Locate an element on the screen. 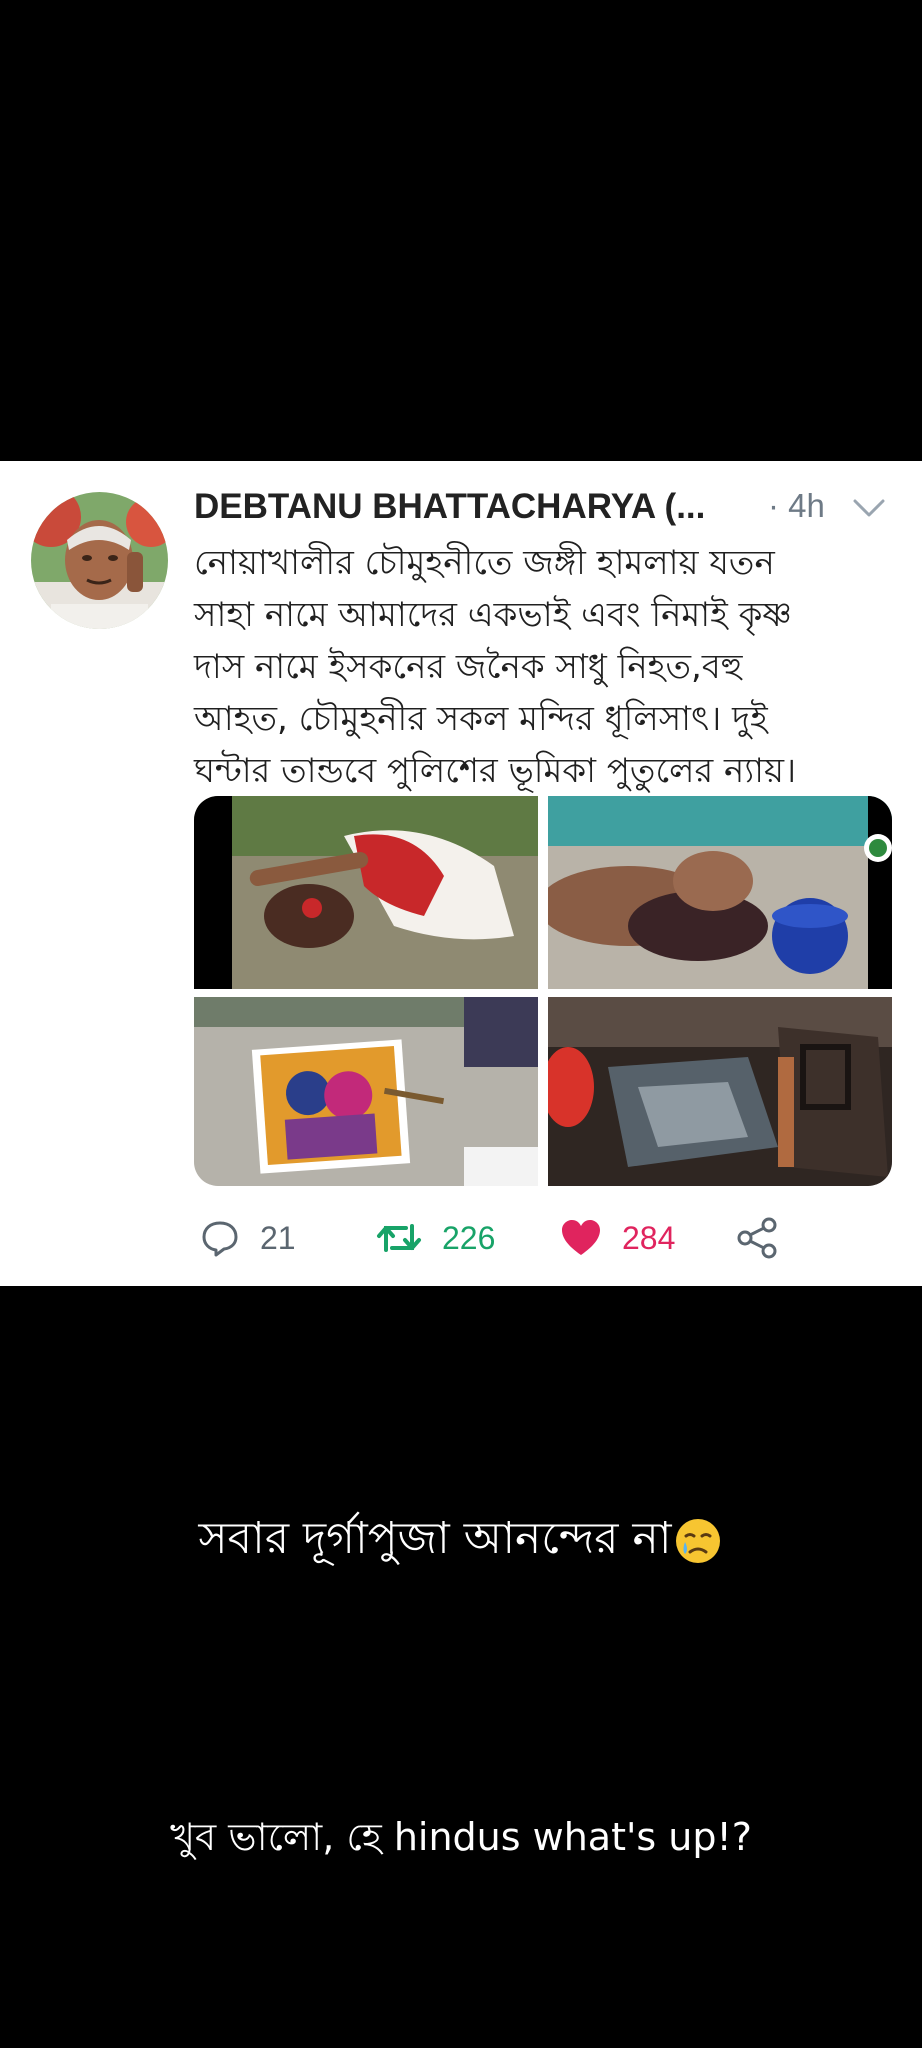  like-count: 284 is located at coordinates (649, 1237).